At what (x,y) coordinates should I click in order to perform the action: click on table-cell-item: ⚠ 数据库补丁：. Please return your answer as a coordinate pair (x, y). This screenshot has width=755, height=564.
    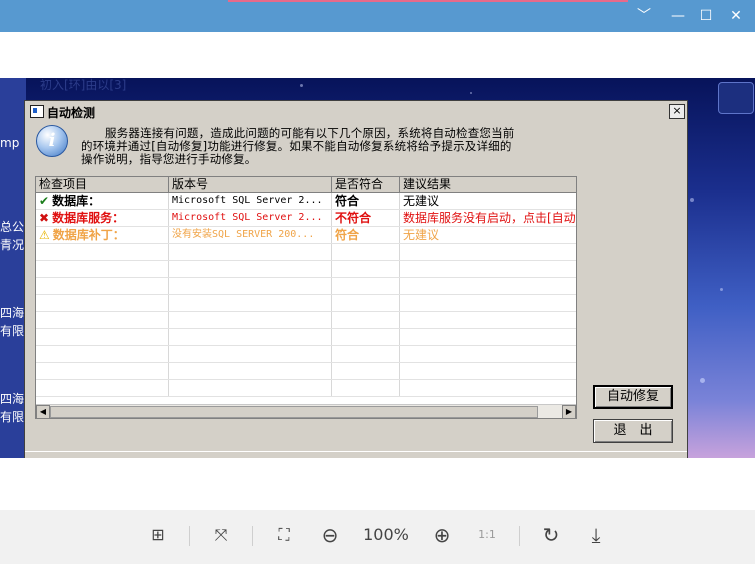
    Looking at the image, I should click on (102, 235).